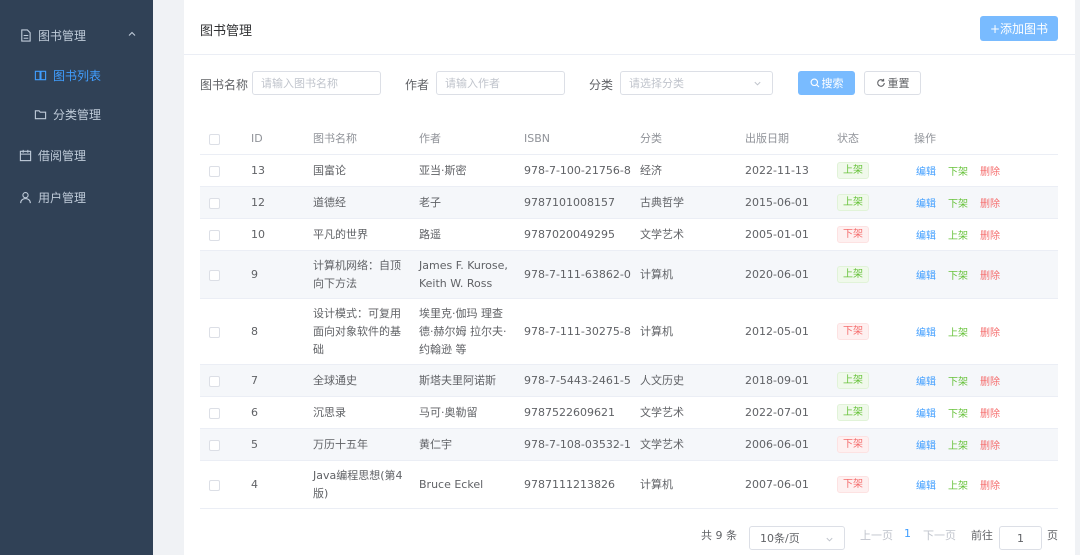 This screenshot has width=1080, height=555. I want to click on column-header-name: 图书名称, so click(335, 138).